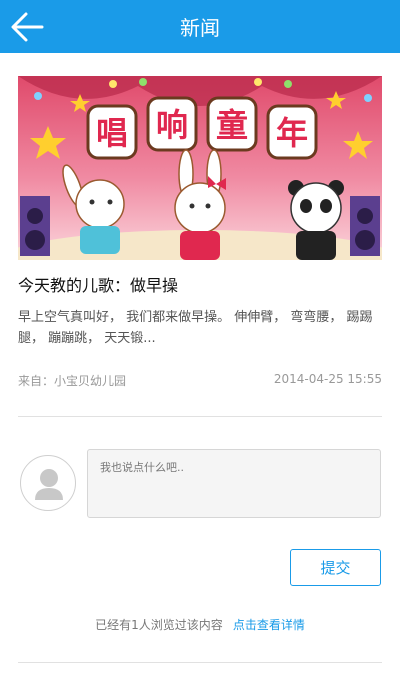 The height and width of the screenshot is (682, 400). Describe the element at coordinates (98, 284) in the screenshot. I see `article-title: 今天教的儿歌：做早操` at that location.